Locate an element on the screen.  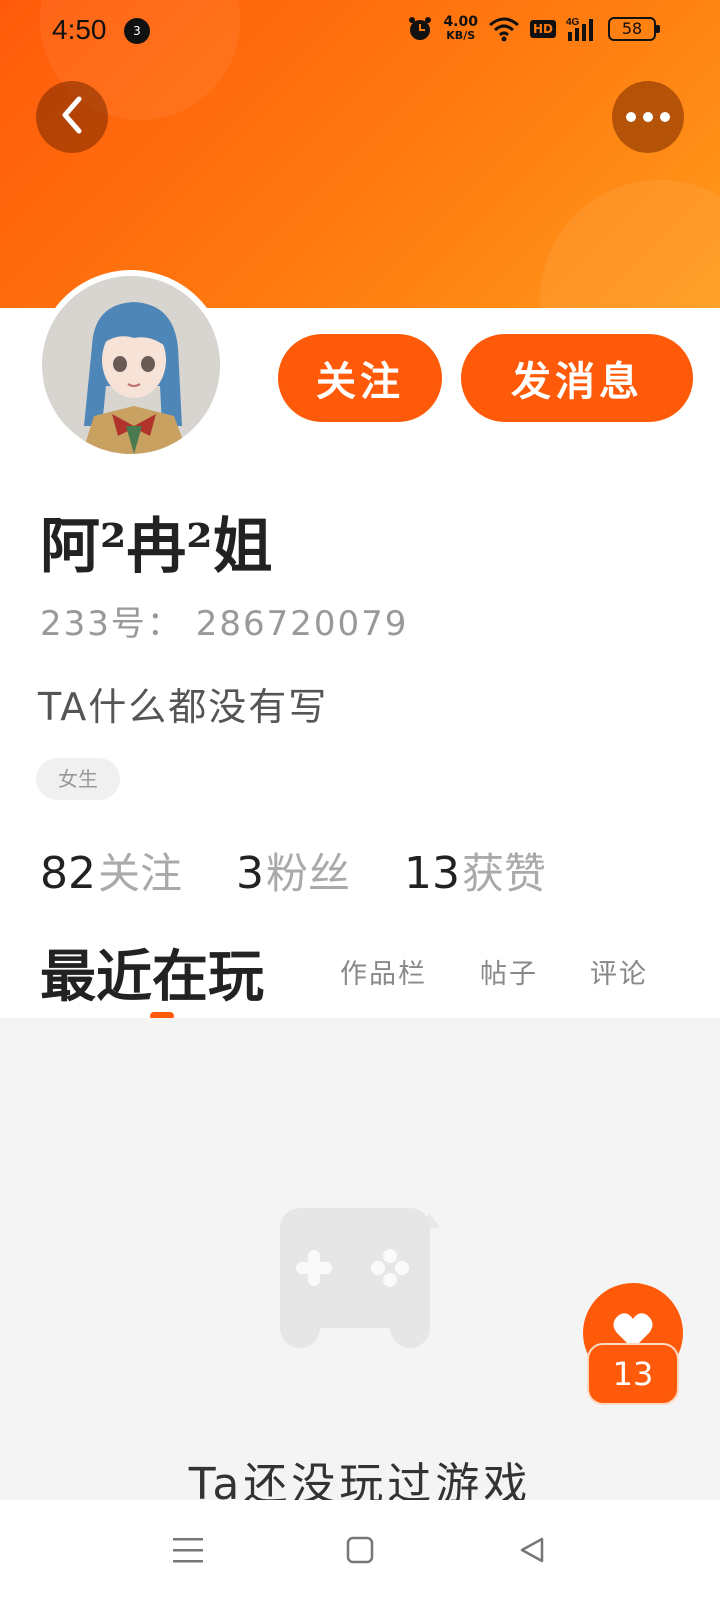
system-nav-bar is located at coordinates (360, 1550).